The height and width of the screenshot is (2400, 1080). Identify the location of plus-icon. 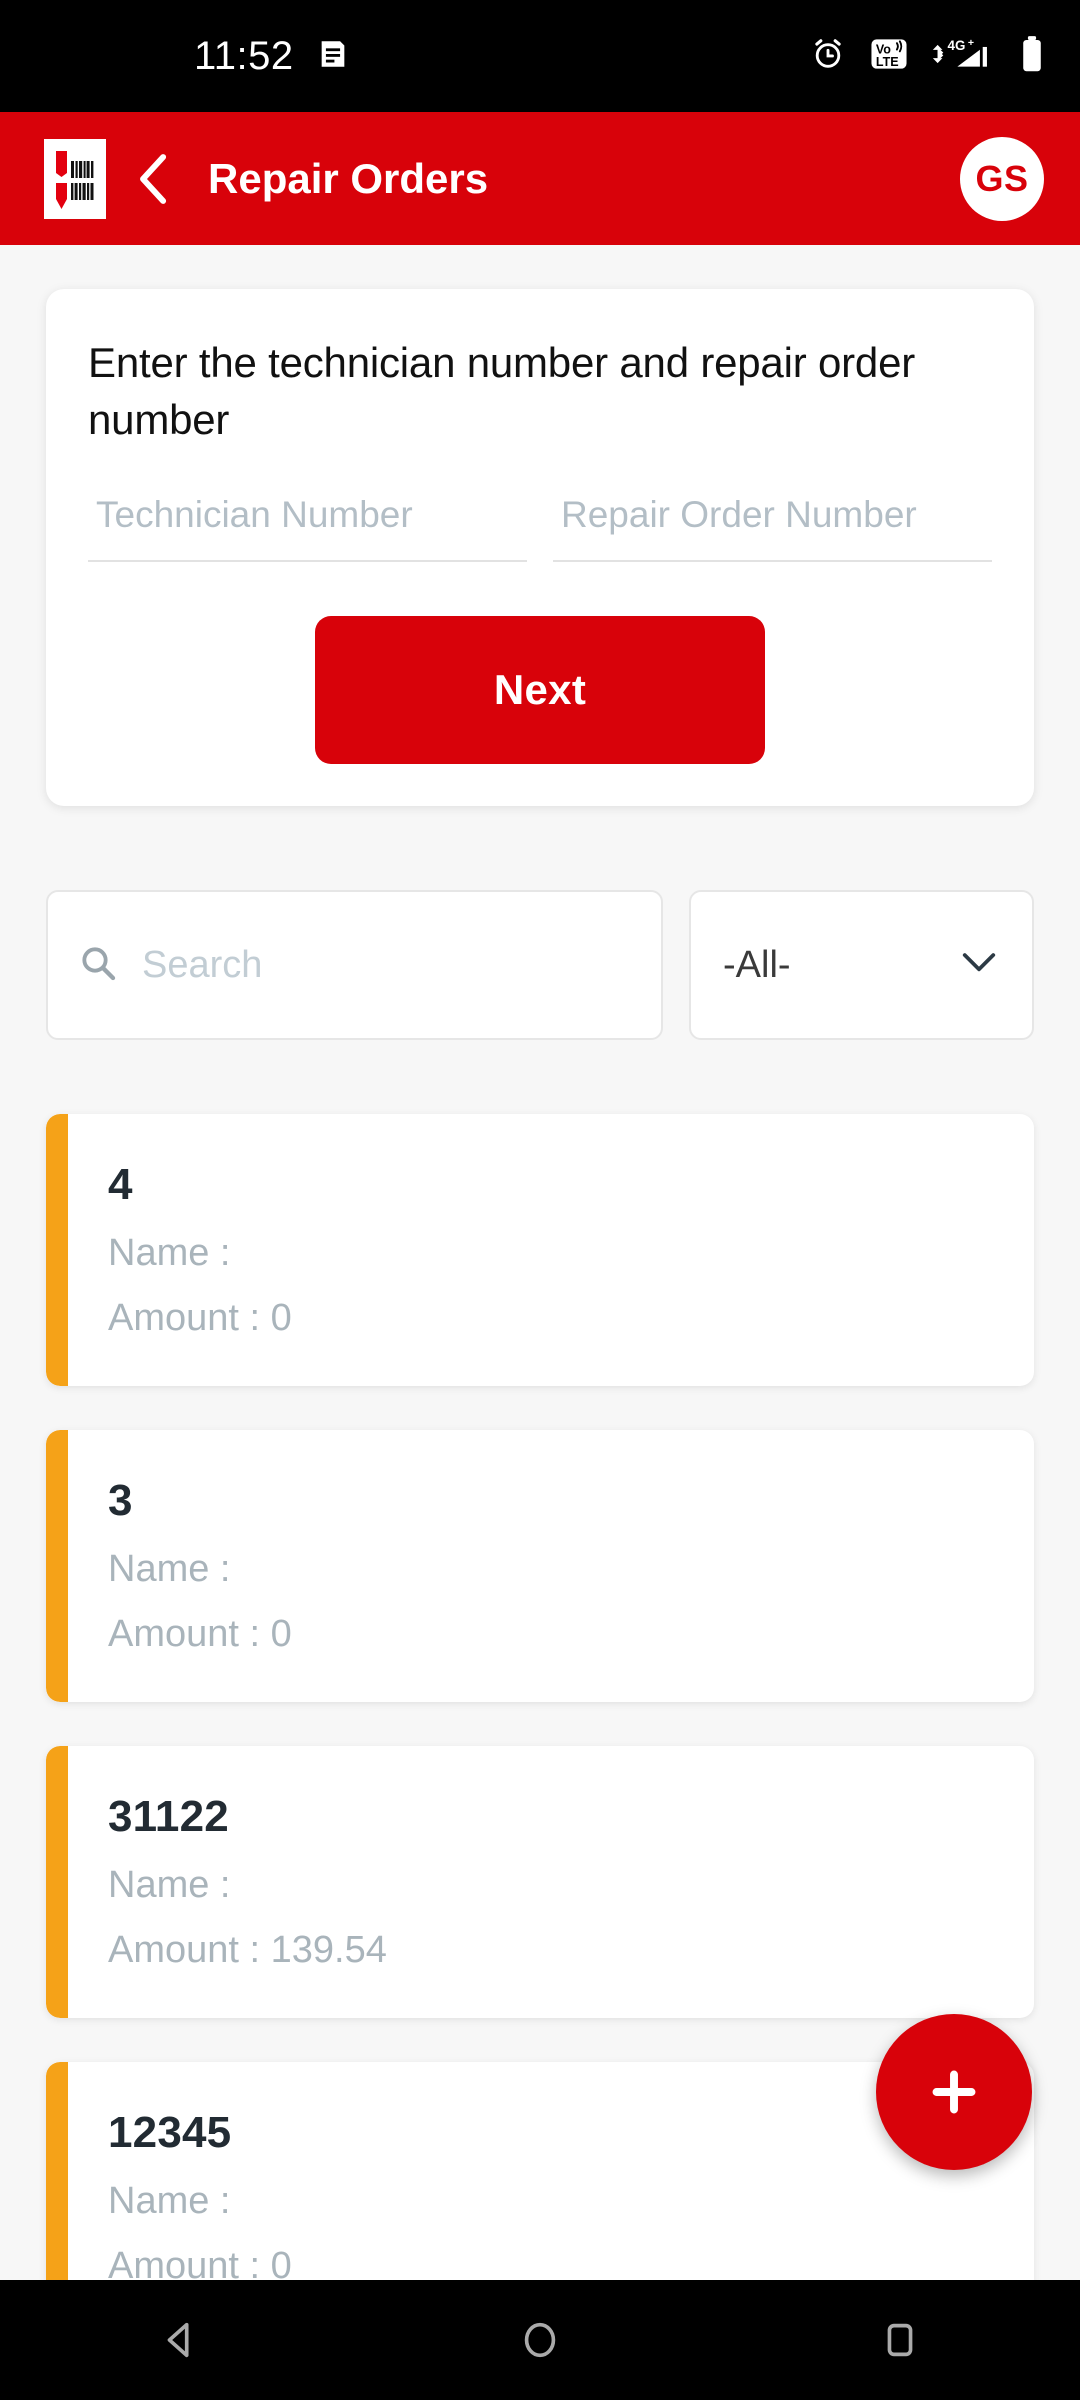
(954, 2092).